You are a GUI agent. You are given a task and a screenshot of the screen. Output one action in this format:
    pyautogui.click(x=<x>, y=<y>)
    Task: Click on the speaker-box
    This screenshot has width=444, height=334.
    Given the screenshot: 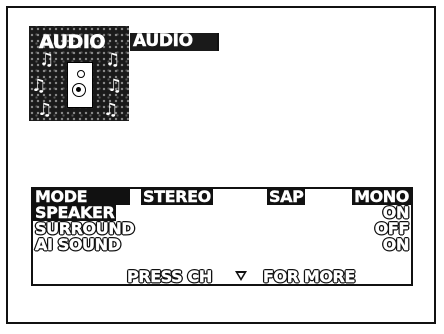 What is the action you would take?
    pyautogui.click(x=80, y=85)
    